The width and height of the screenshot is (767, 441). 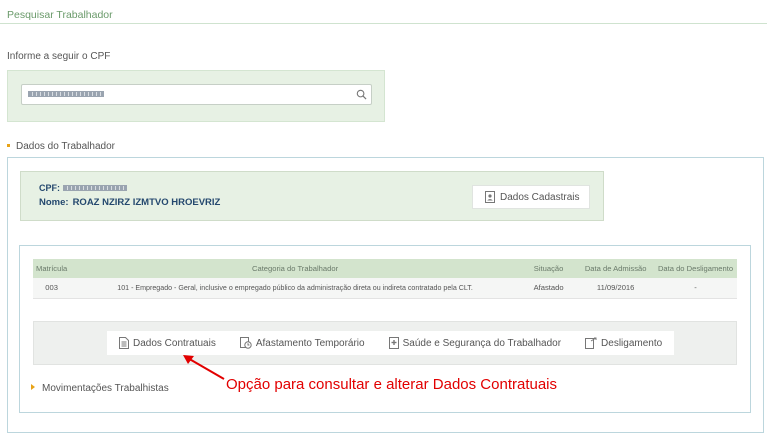 I want to click on worker-cpf: CPF:, so click(x=83, y=188).